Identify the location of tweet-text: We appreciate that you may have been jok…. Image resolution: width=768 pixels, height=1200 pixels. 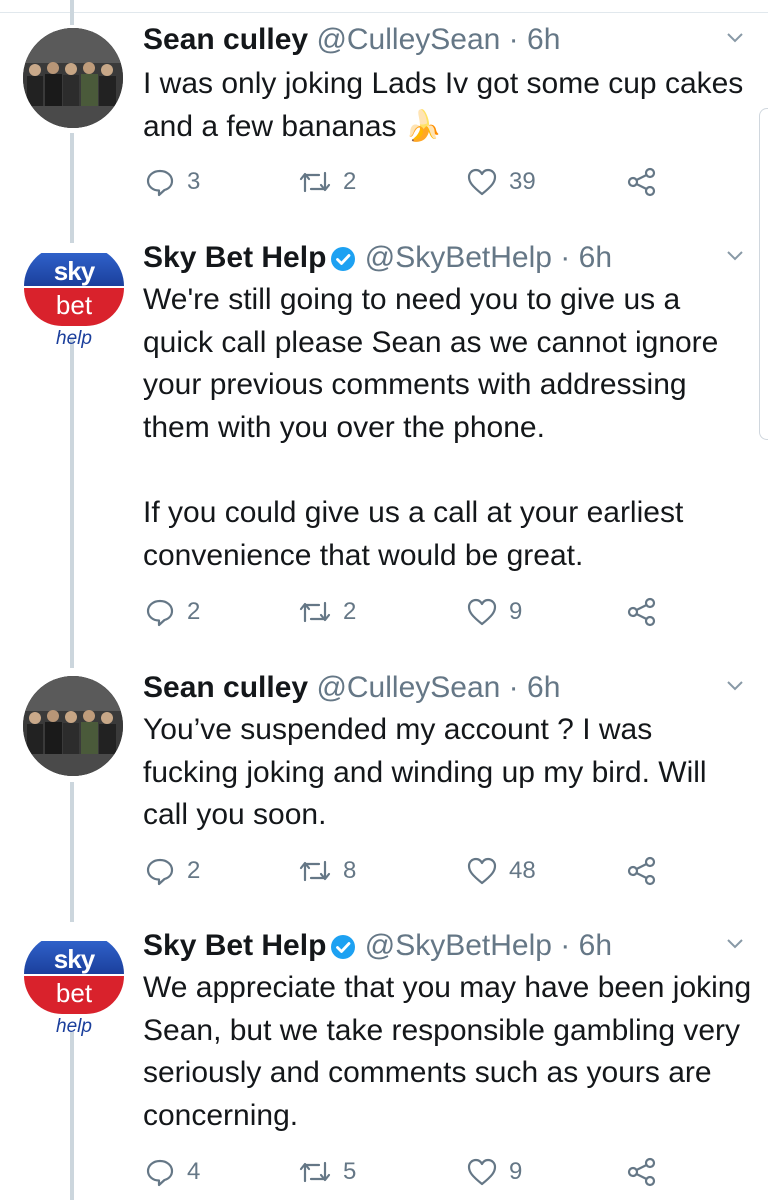
(447, 1051).